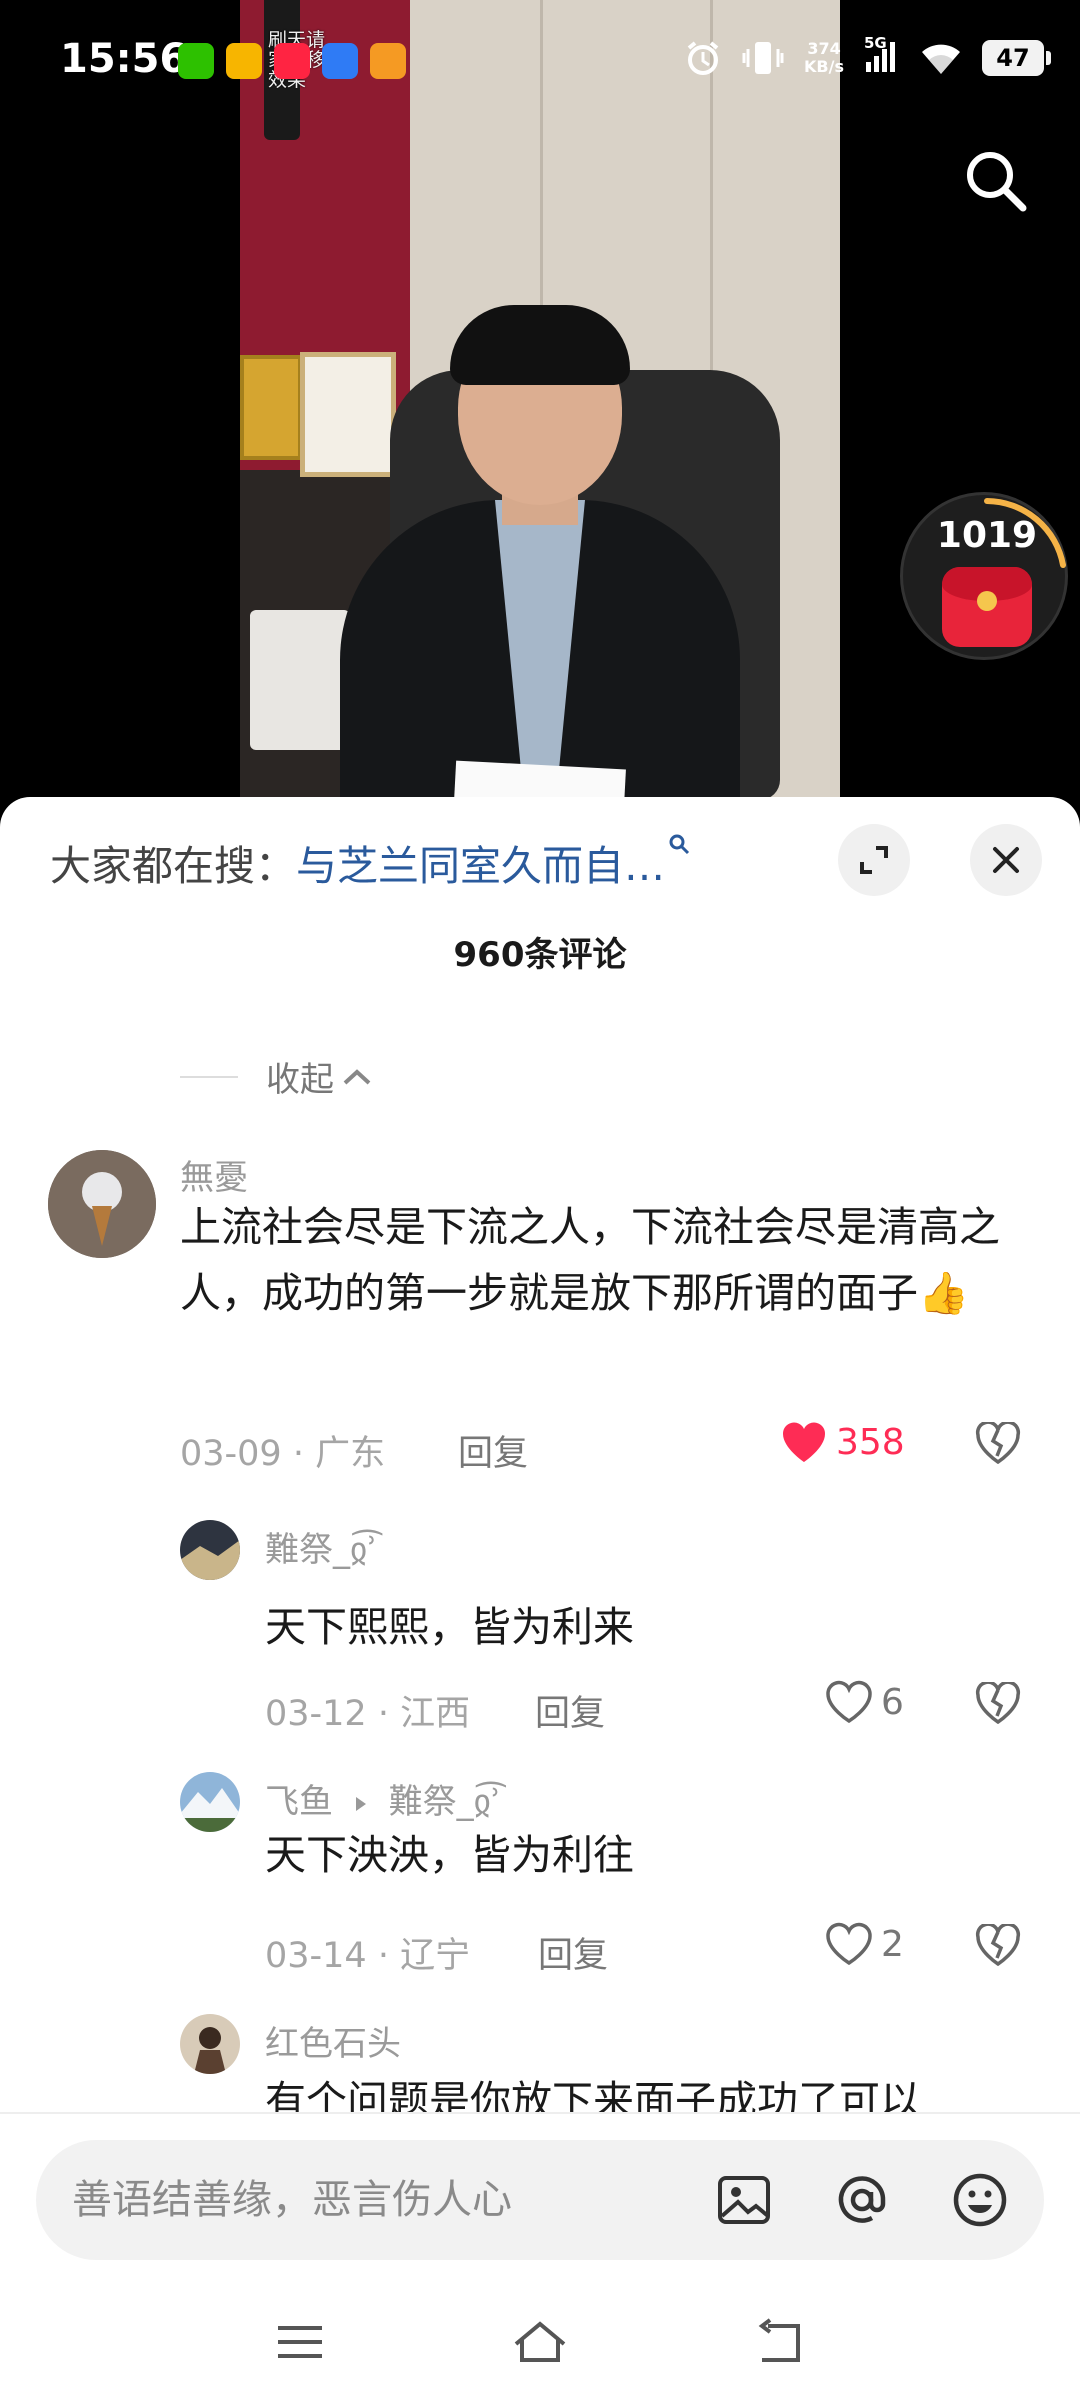 The height and width of the screenshot is (2408, 1080). What do you see at coordinates (449, 1627) in the screenshot?
I see `comment-text: 天下熙熙，皆为利来` at bounding box center [449, 1627].